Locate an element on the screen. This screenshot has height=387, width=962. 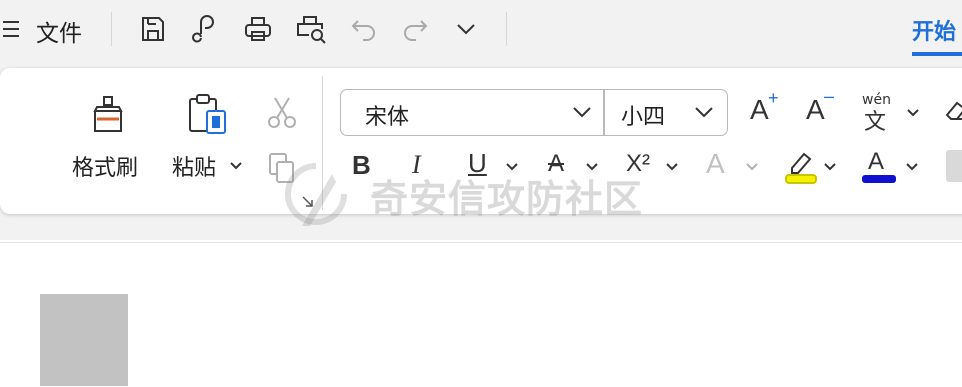
format-painter-label: 格式刷 is located at coordinates (105, 166).